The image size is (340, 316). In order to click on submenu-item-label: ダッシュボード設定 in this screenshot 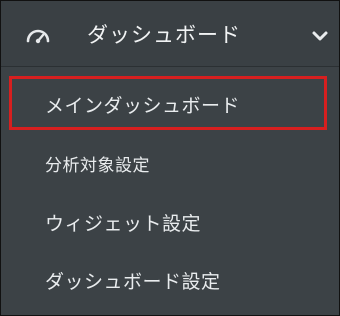, I will do `click(133, 282)`.